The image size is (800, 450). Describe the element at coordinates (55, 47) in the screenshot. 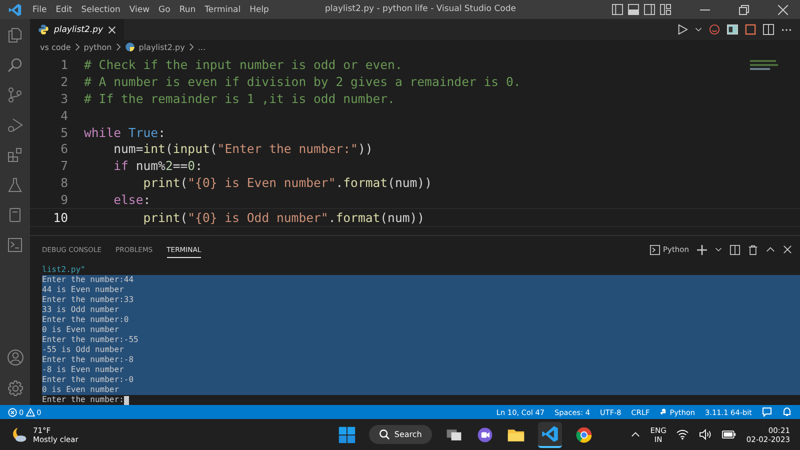

I see `breadcrumb-item: vs code` at that location.